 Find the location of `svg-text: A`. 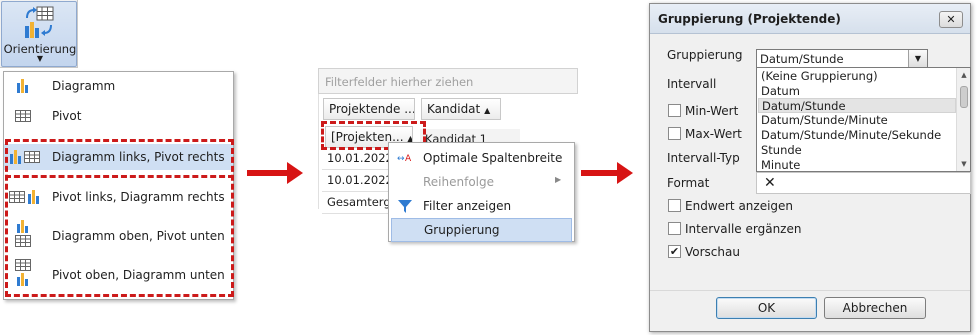

svg-text: A is located at coordinates (408, 159).